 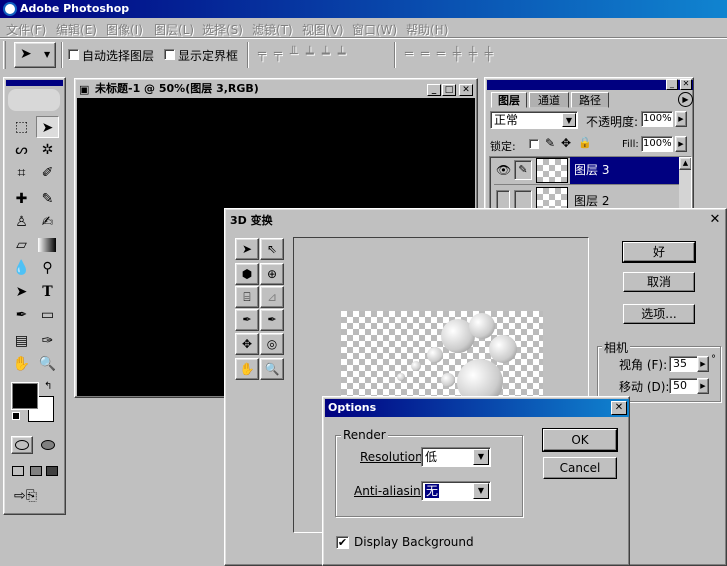 What do you see at coordinates (48, 386) in the screenshot?
I see `swap-colors-icon: ↰` at bounding box center [48, 386].